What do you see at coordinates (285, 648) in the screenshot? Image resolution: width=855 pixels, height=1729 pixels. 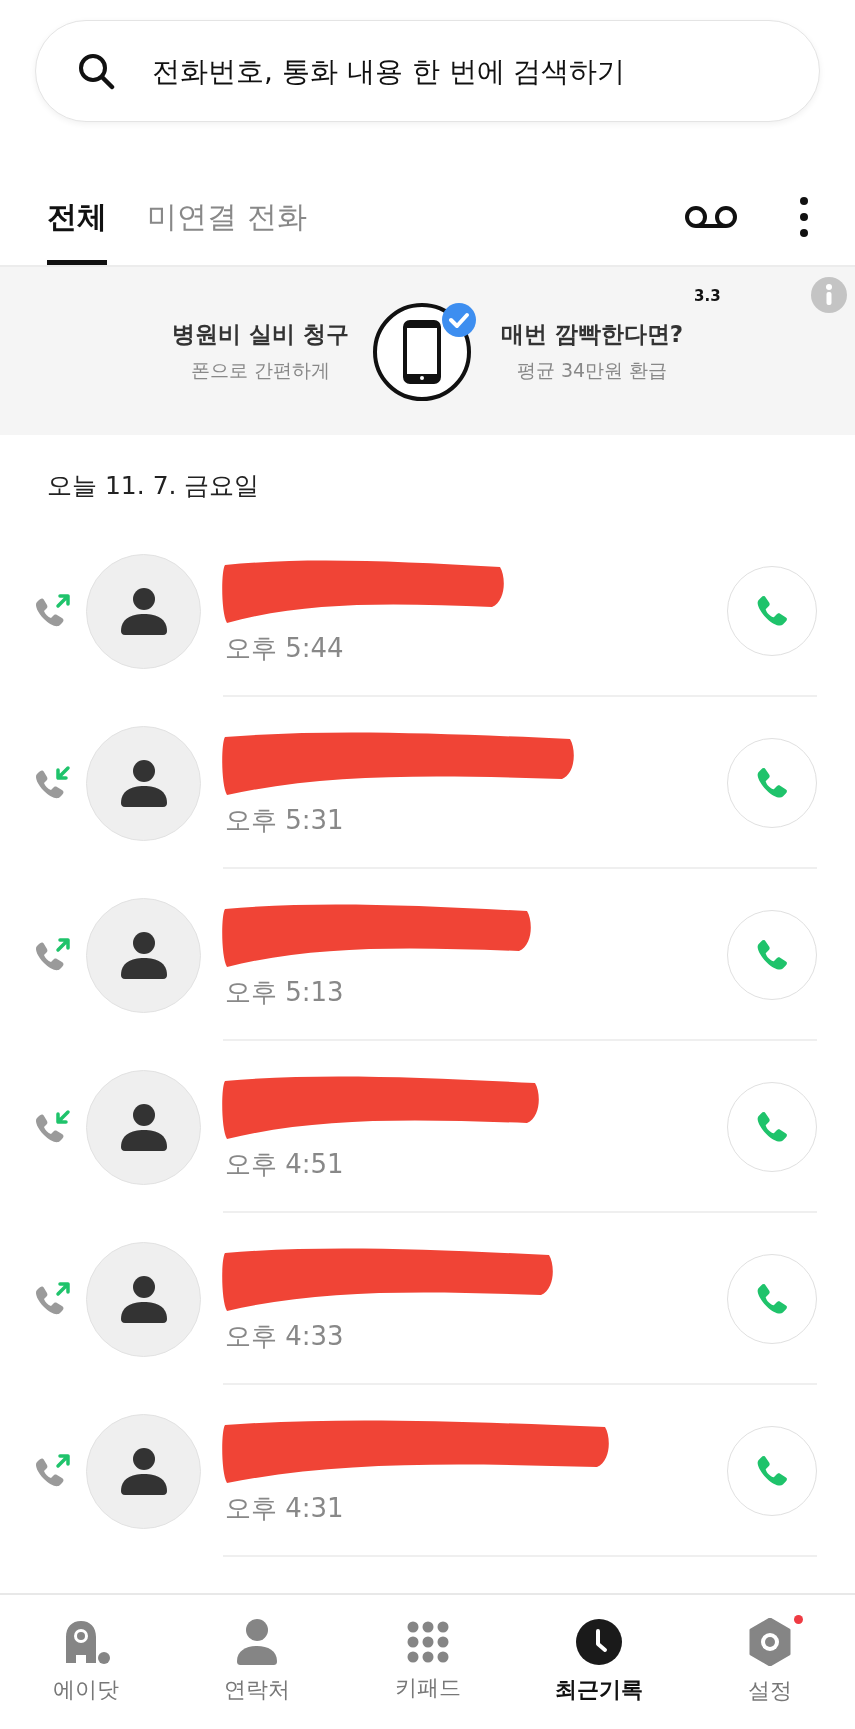 I see `call-time: 오후 5:44` at bounding box center [285, 648].